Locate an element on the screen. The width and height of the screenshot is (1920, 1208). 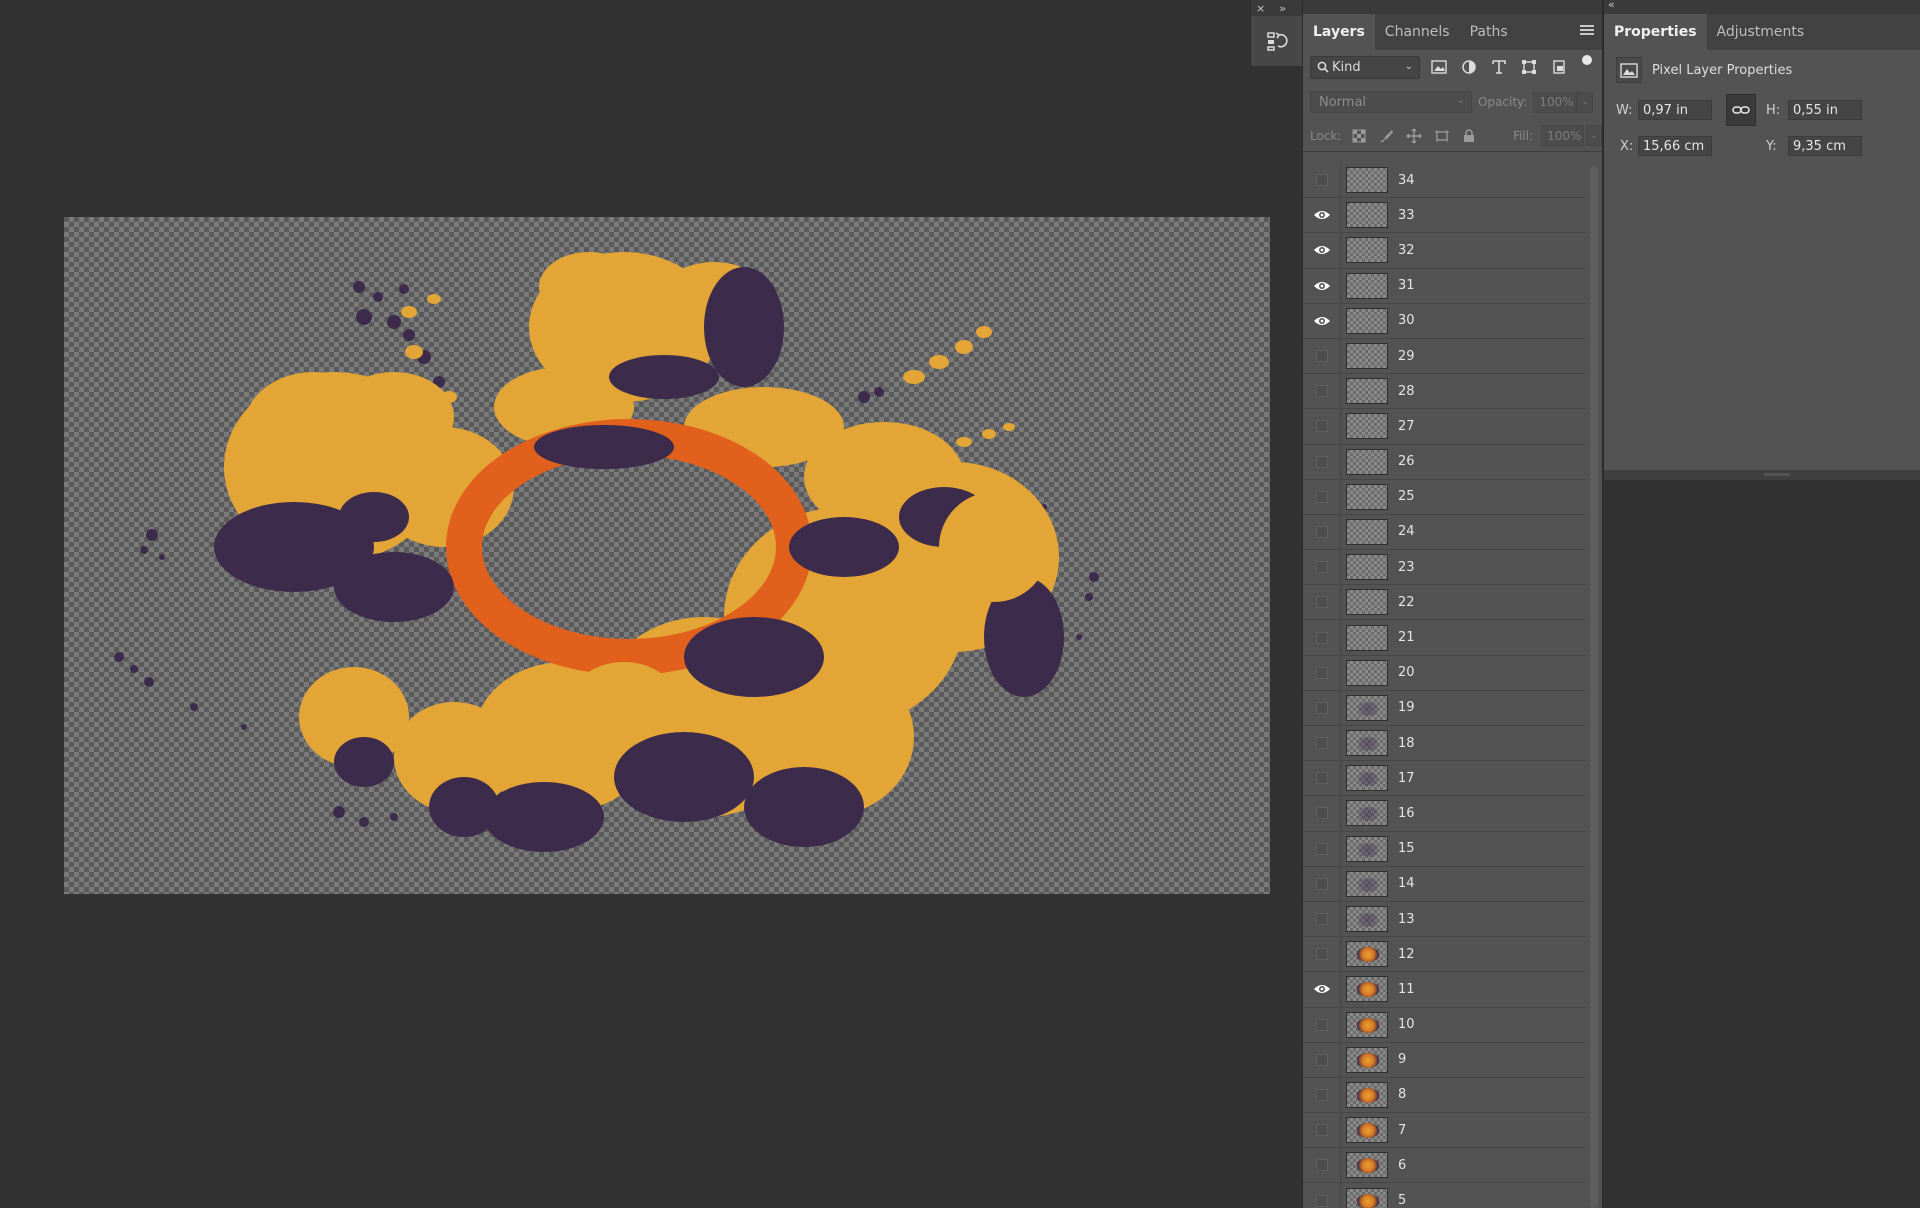
layer-name: 11 is located at coordinates (1406, 989).